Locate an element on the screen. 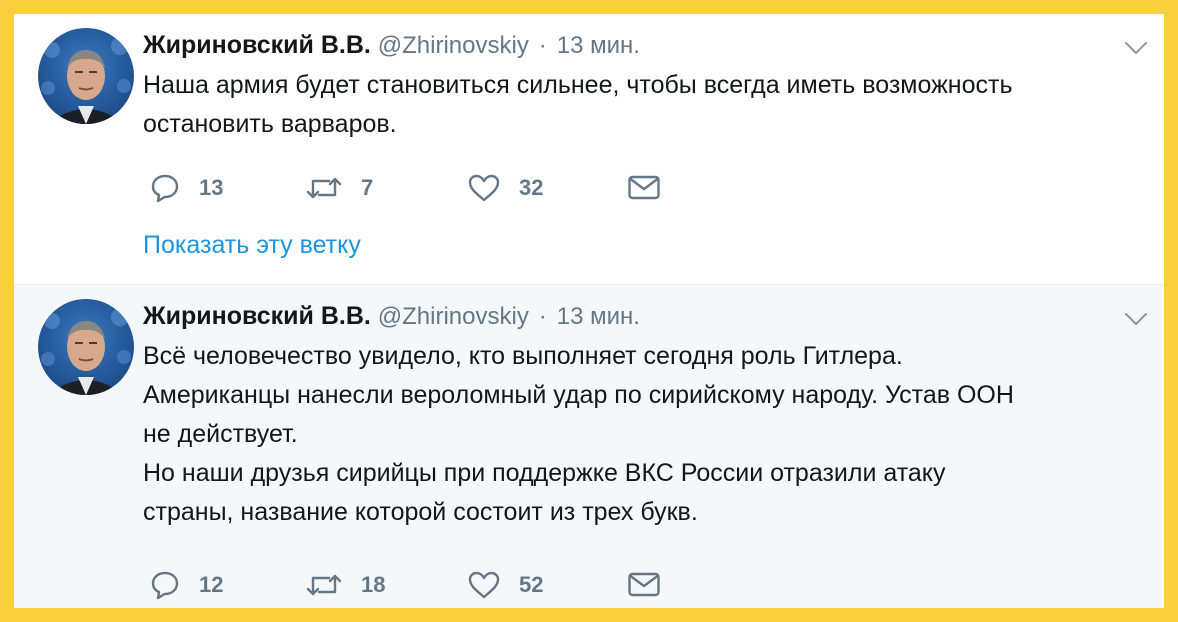 The image size is (1178, 622). retweet-button: 7 is located at coordinates (339, 188).